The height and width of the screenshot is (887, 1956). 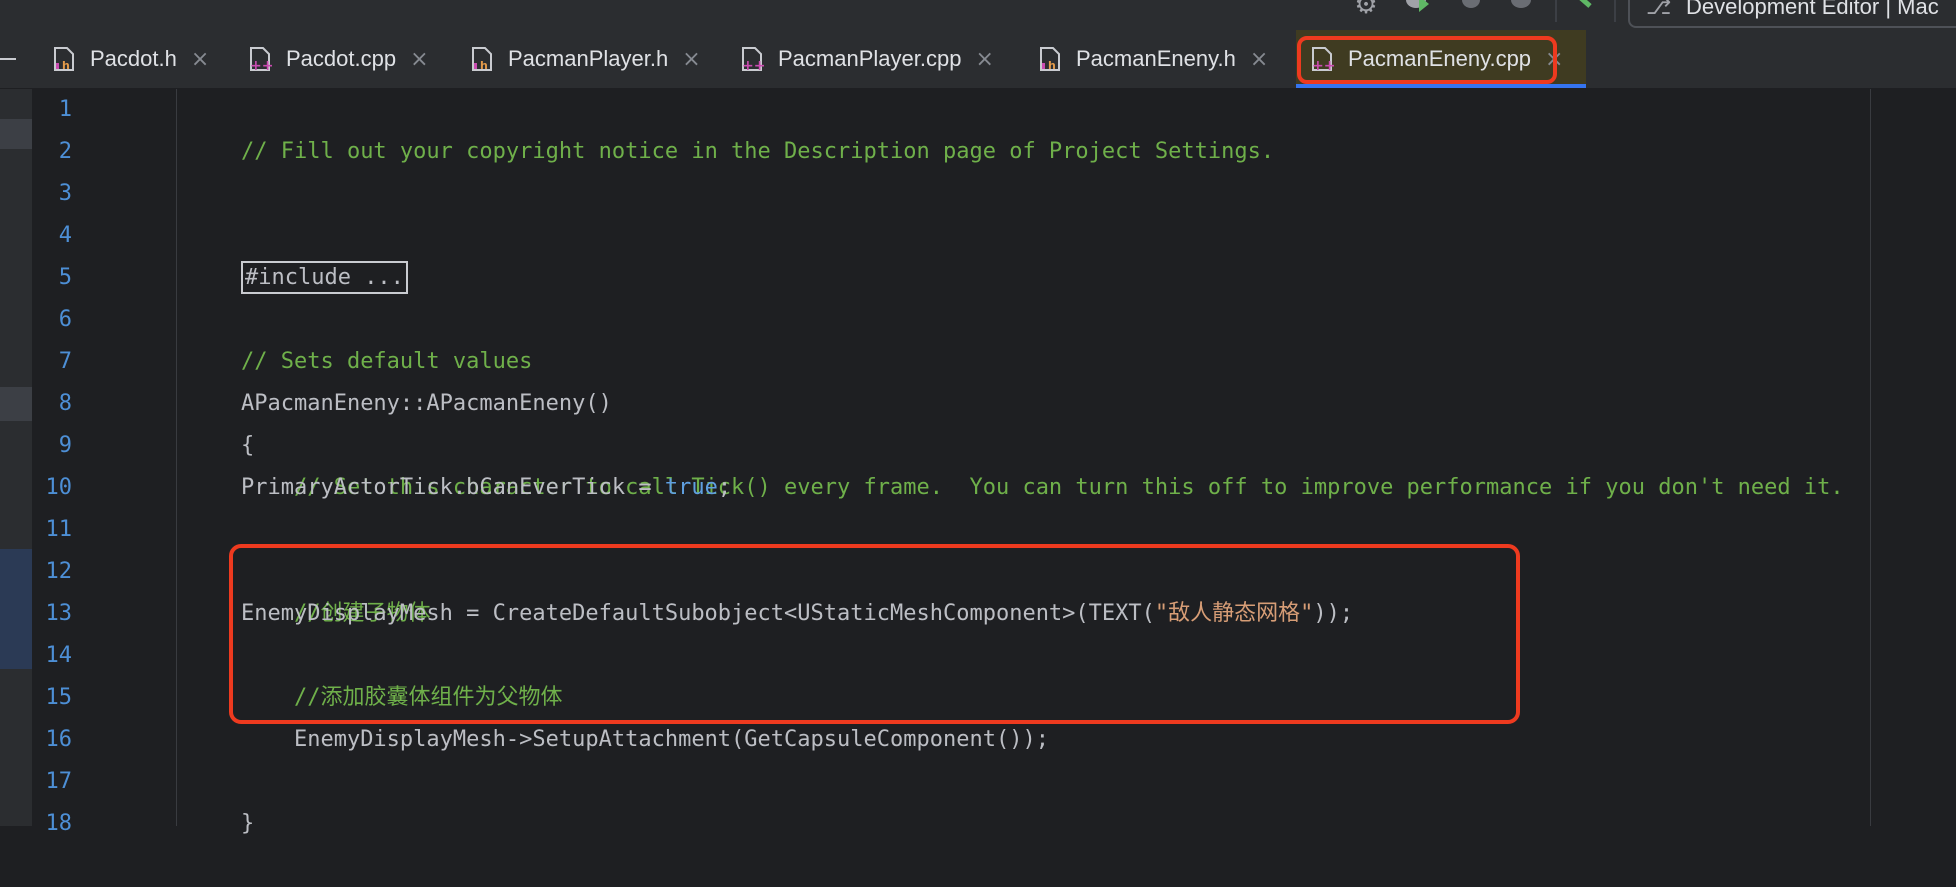 I want to click on tab-label: PacmanEneny.h, so click(x=1156, y=58).